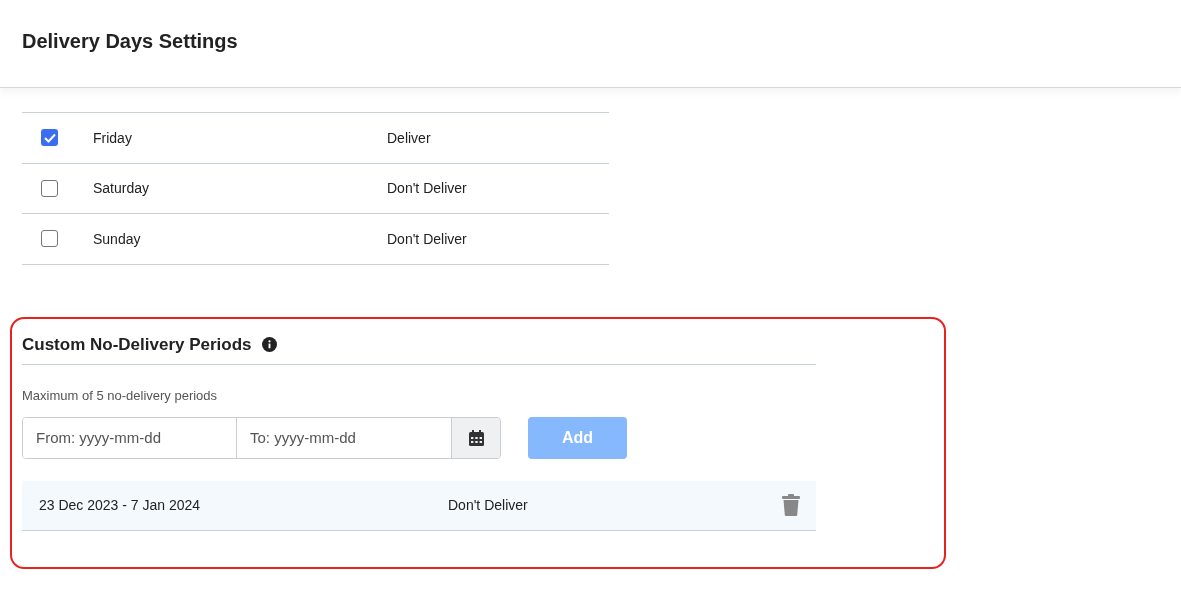 This screenshot has height=589, width=1181. I want to click on period-range: 23 Dec 2023 - 7 Jan 2024, so click(120, 505).